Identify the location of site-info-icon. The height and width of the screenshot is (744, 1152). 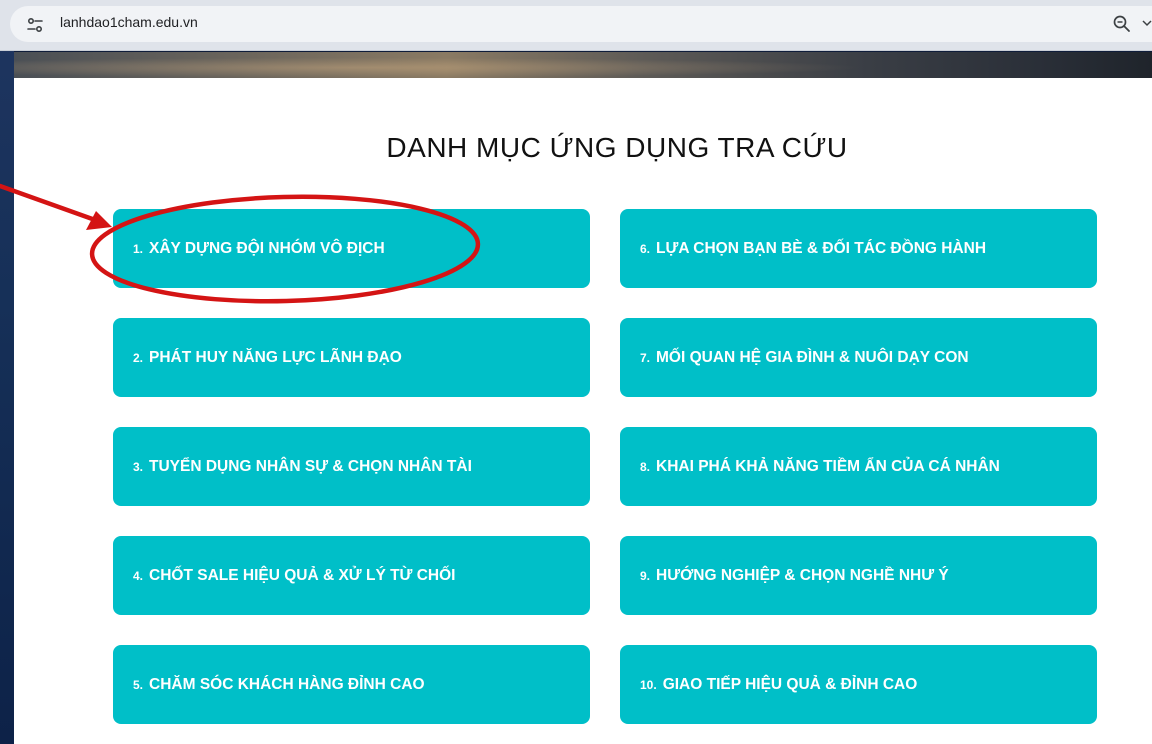
(35, 25).